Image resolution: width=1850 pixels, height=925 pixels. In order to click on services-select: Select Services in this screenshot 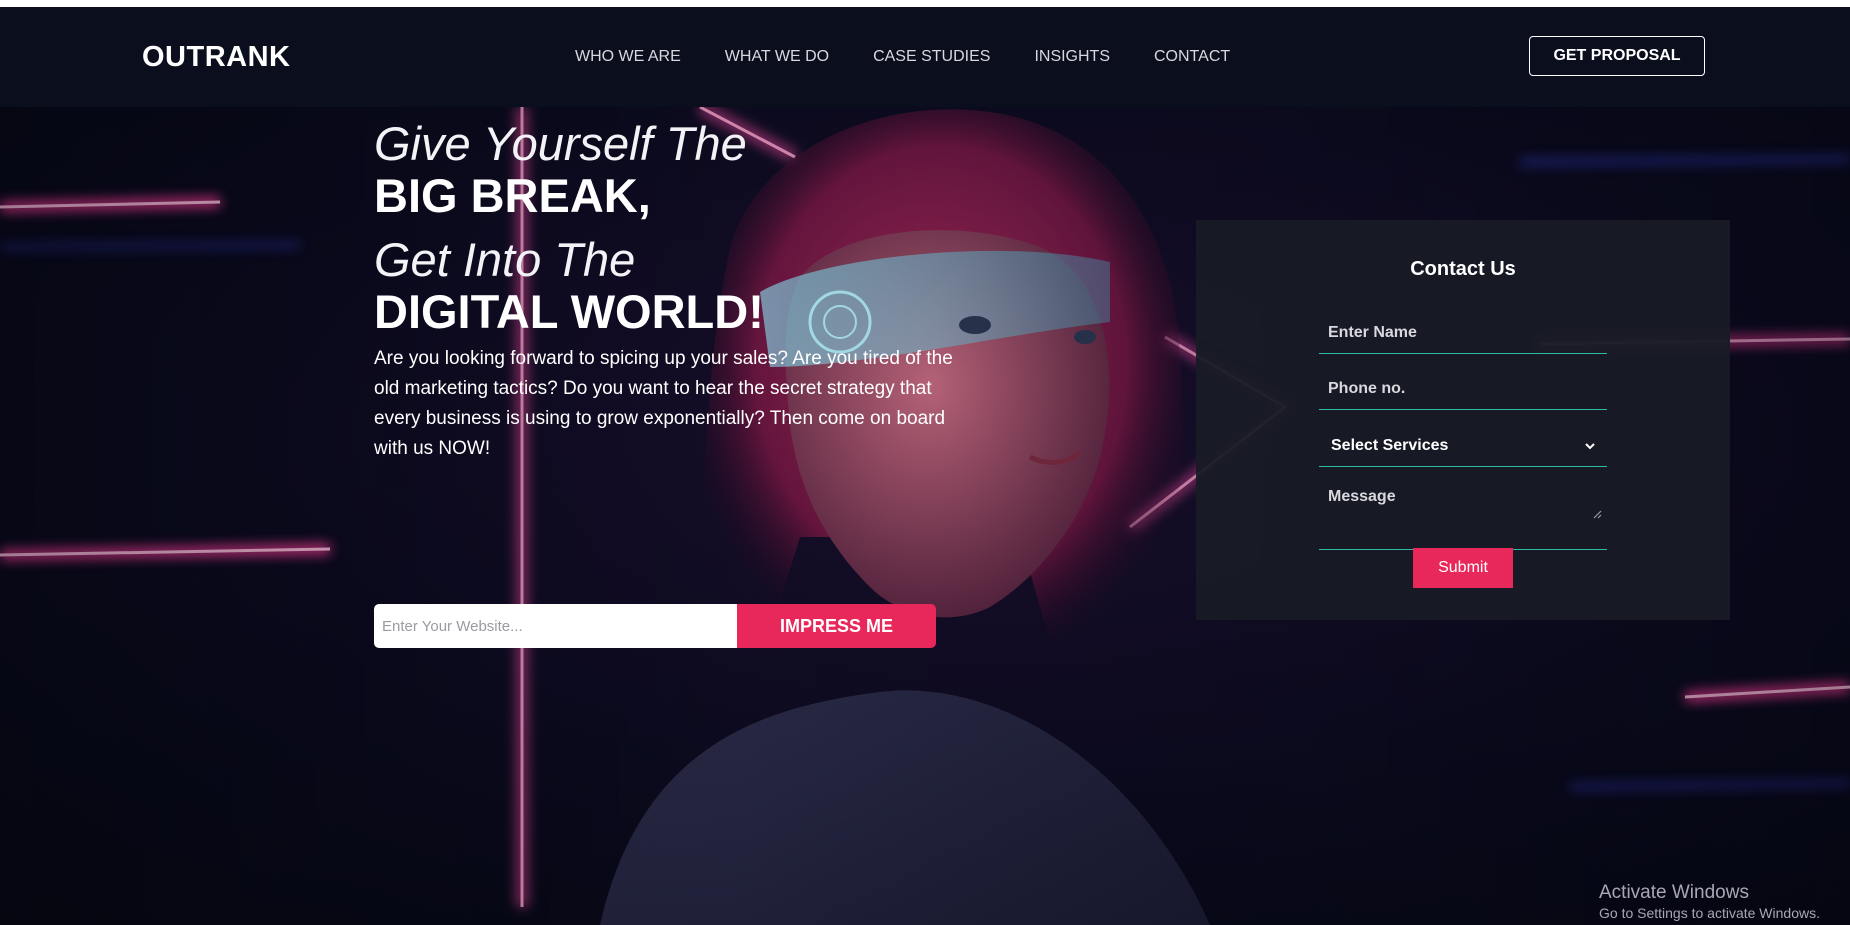, I will do `click(1463, 446)`.